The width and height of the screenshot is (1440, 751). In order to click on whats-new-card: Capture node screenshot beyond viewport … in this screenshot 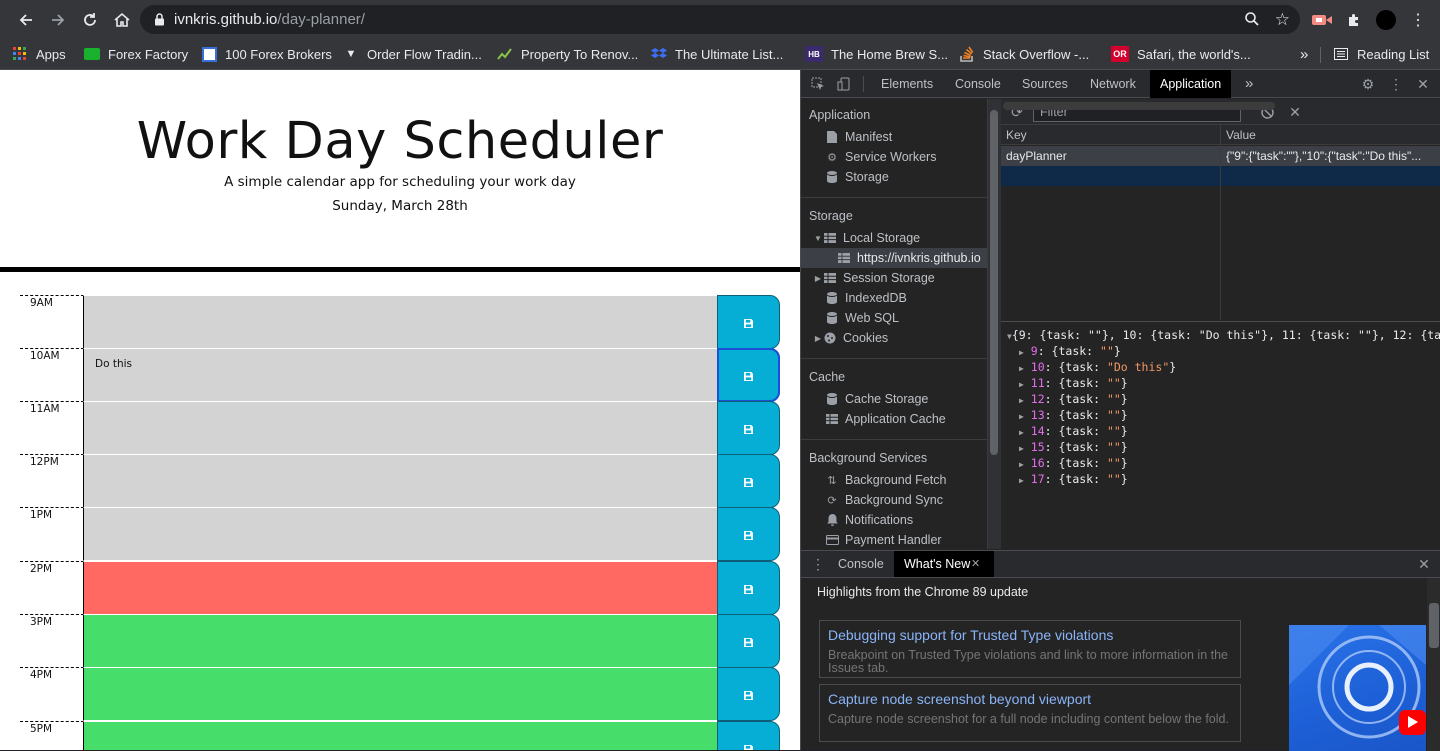, I will do `click(1030, 713)`.